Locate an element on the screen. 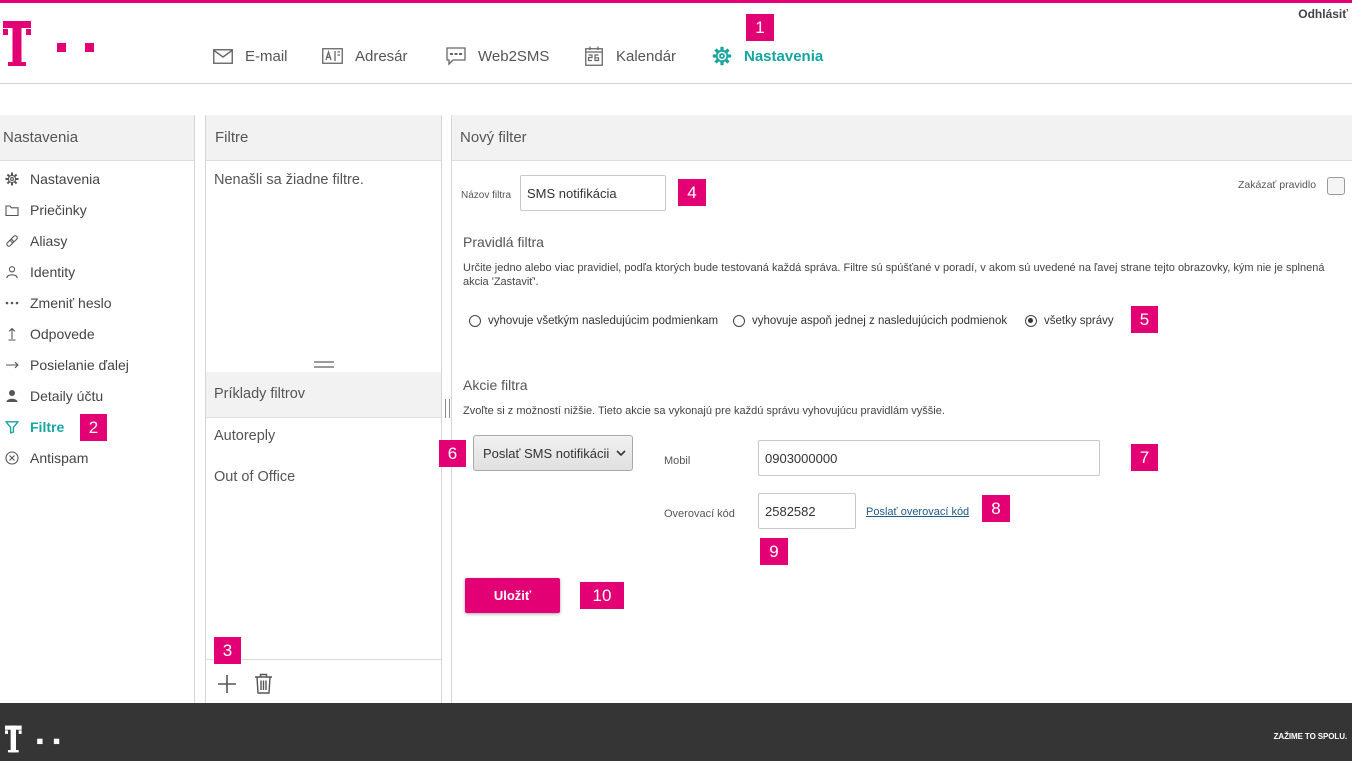 The image size is (1352, 761). annotation-badge: 7 is located at coordinates (1144, 457).